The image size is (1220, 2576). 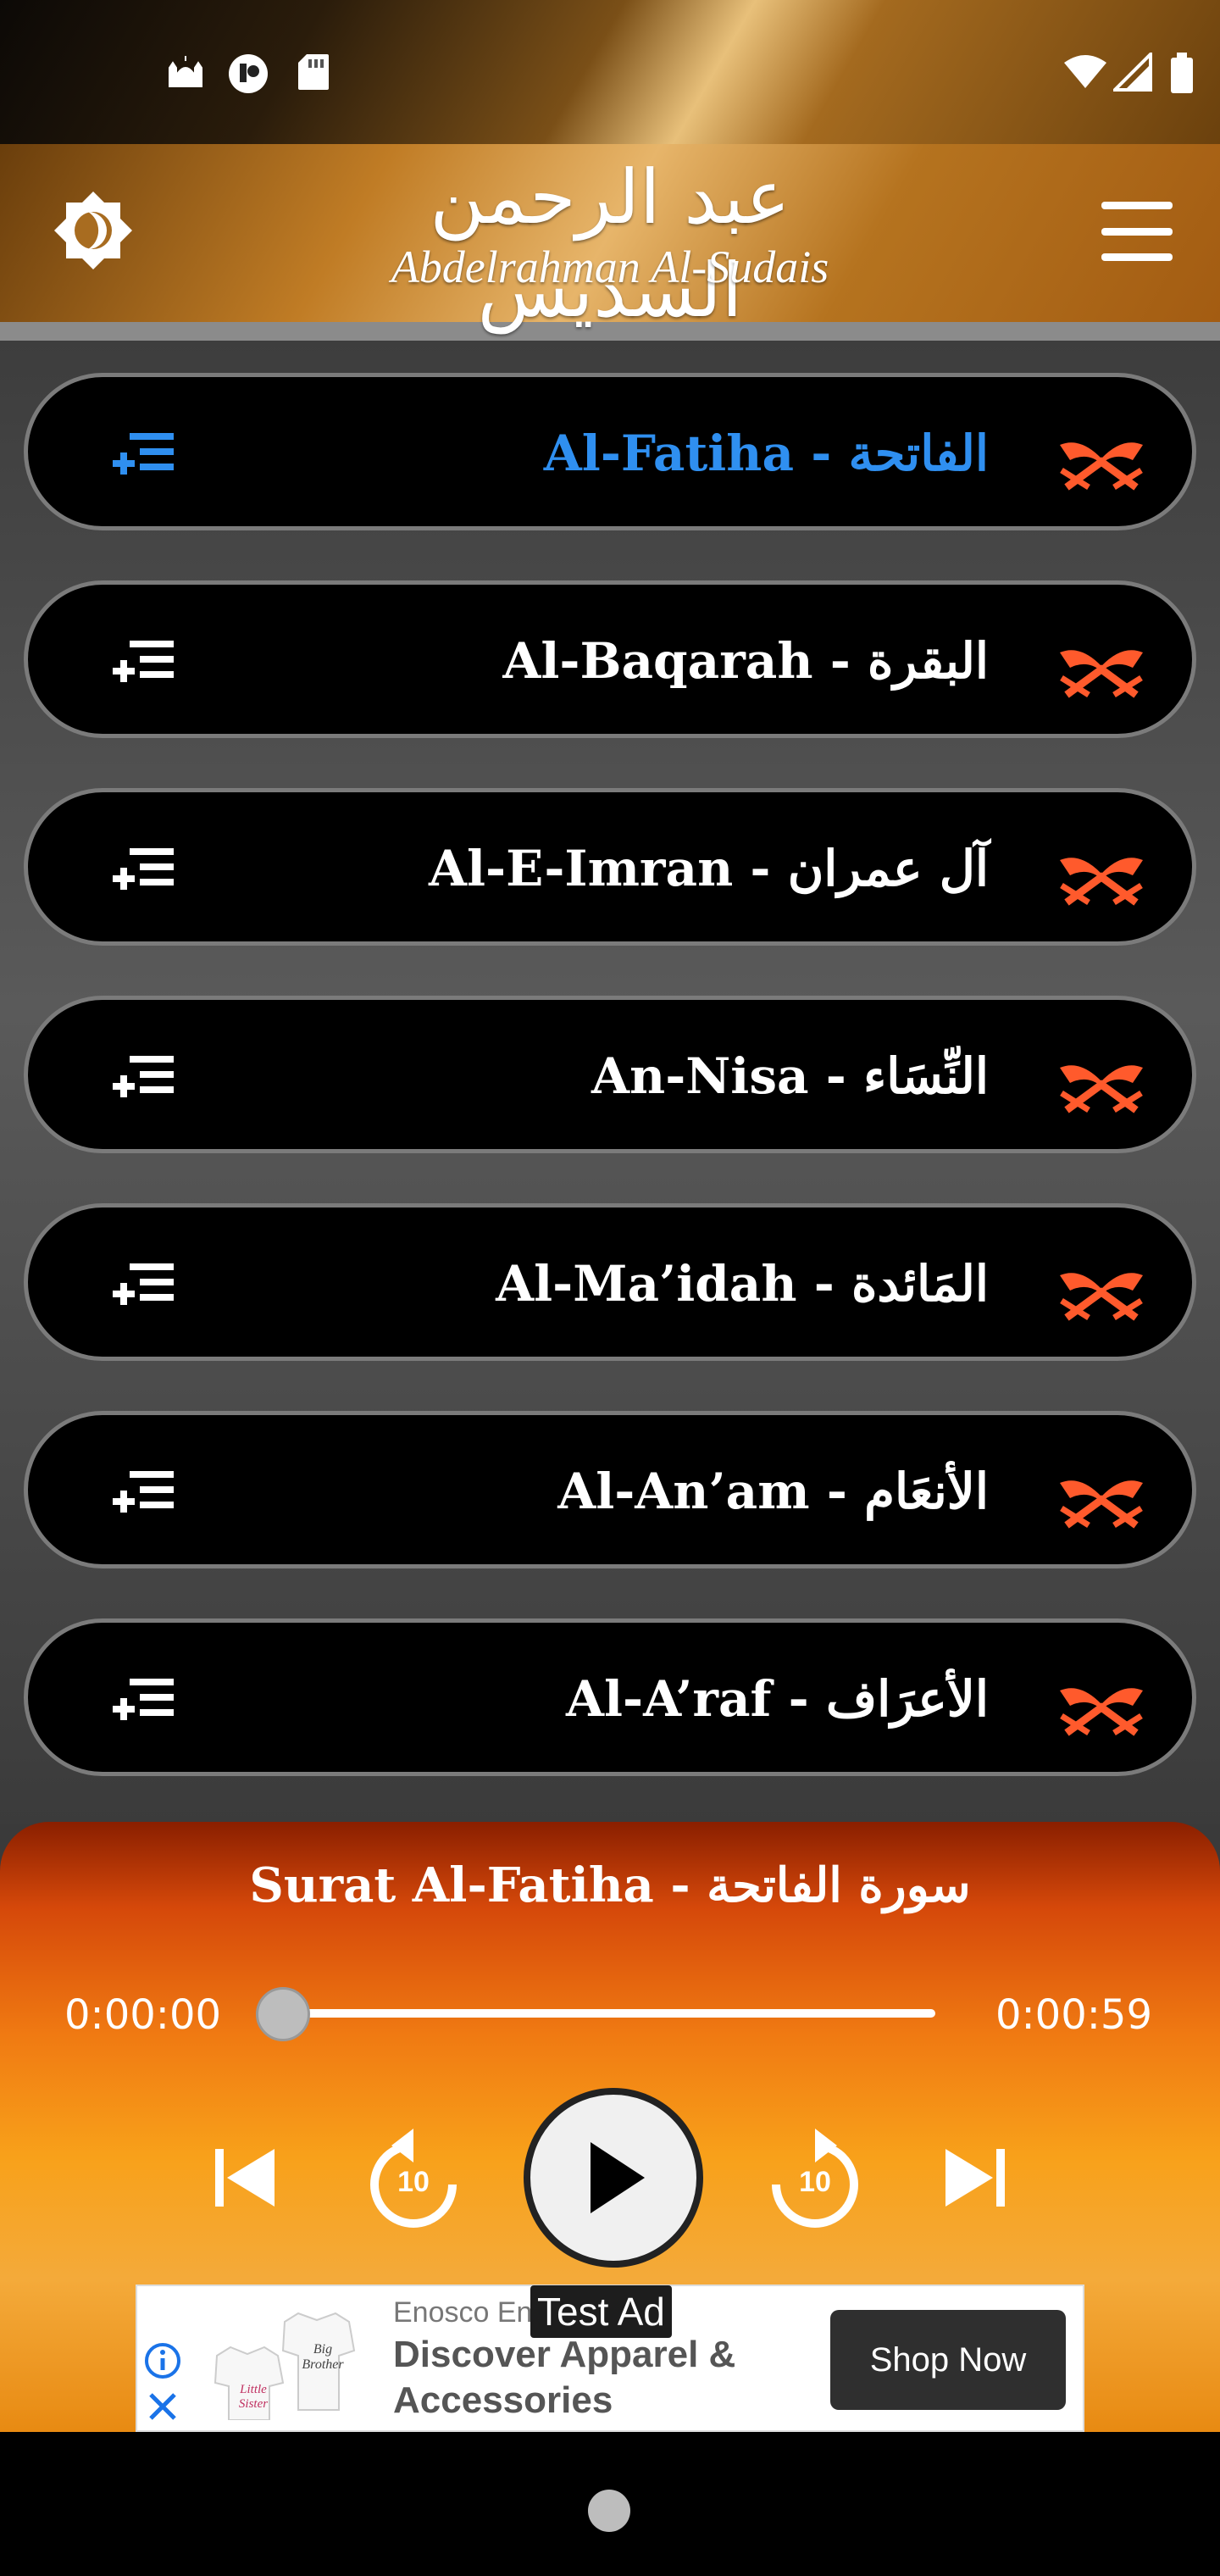 I want to click on test-ad-label: Test Ad, so click(x=601, y=2311).